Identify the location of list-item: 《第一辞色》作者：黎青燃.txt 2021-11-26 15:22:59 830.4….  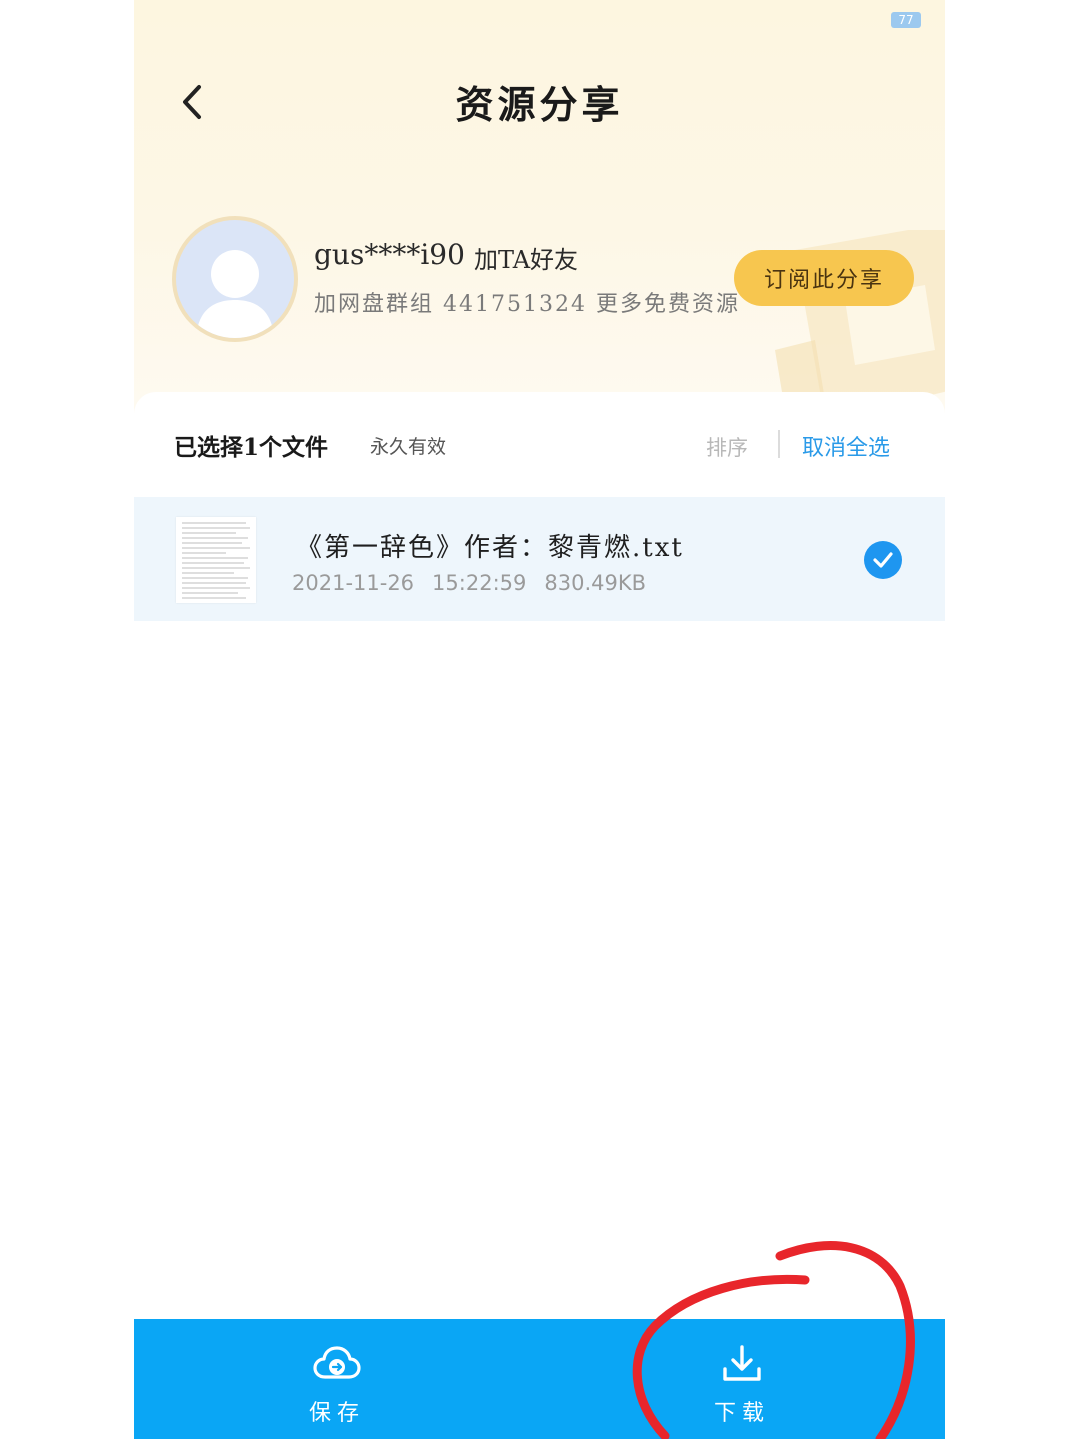
(539, 559).